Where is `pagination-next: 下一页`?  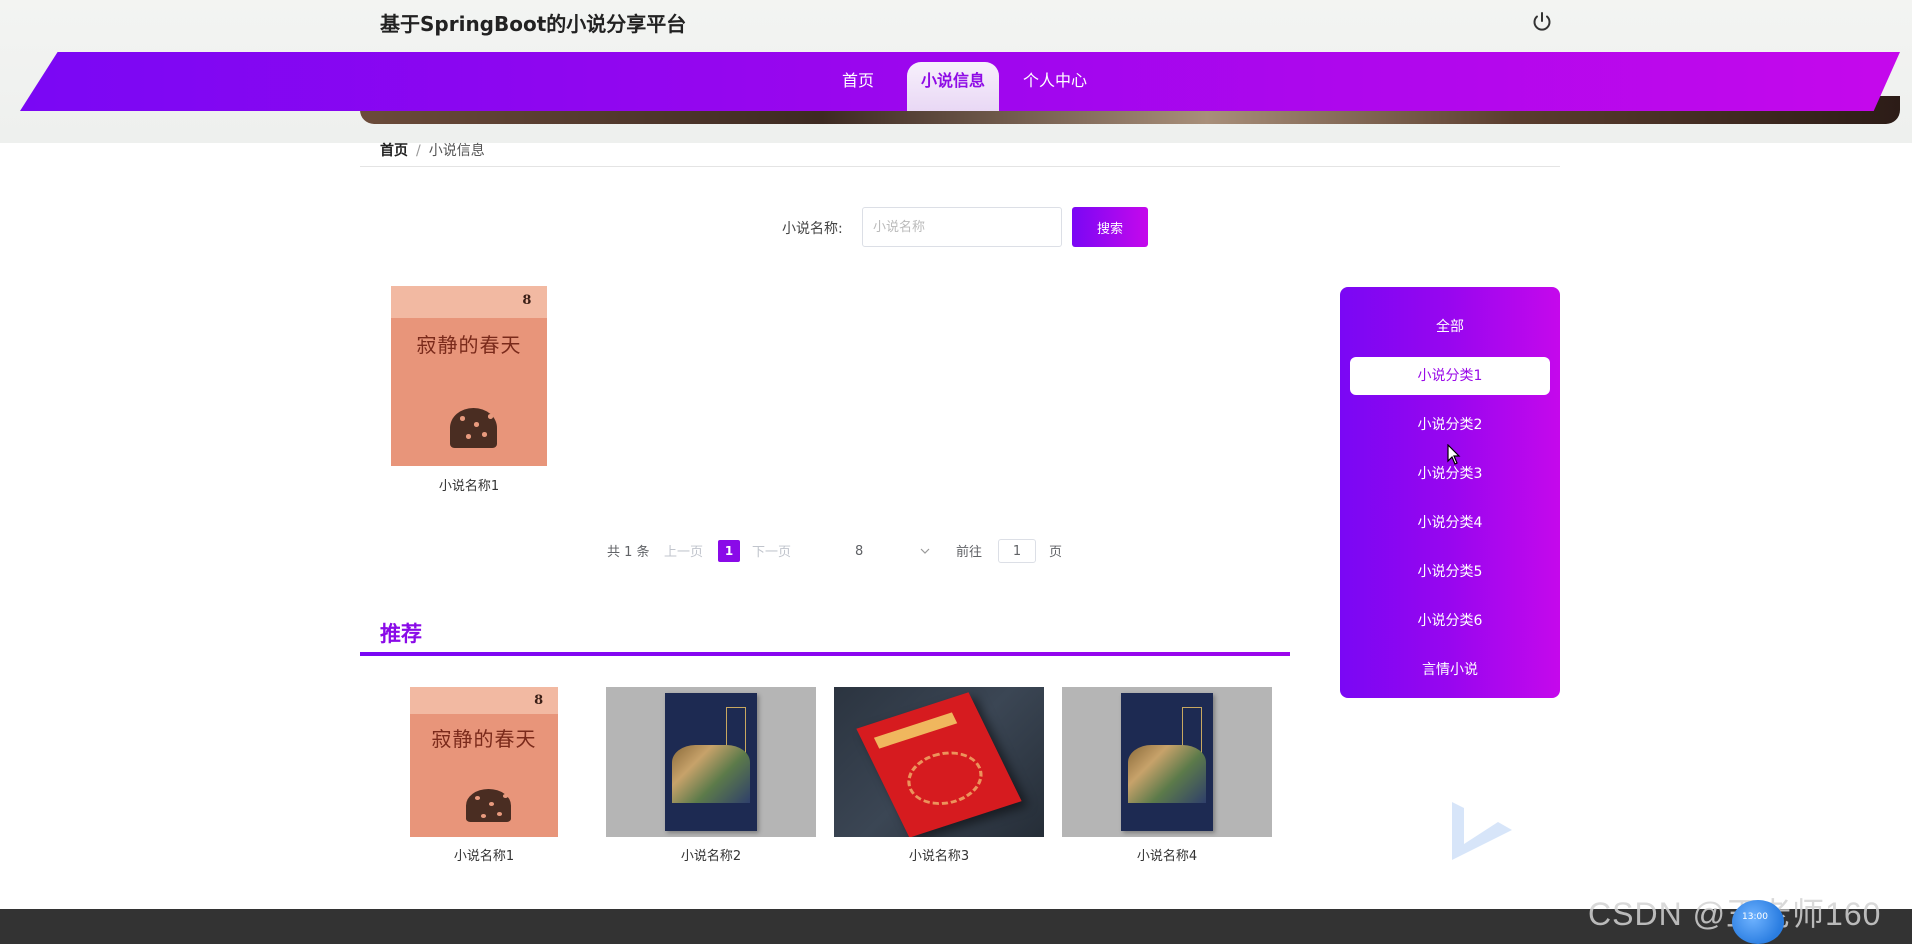
pagination-next: 下一页 is located at coordinates (771, 550).